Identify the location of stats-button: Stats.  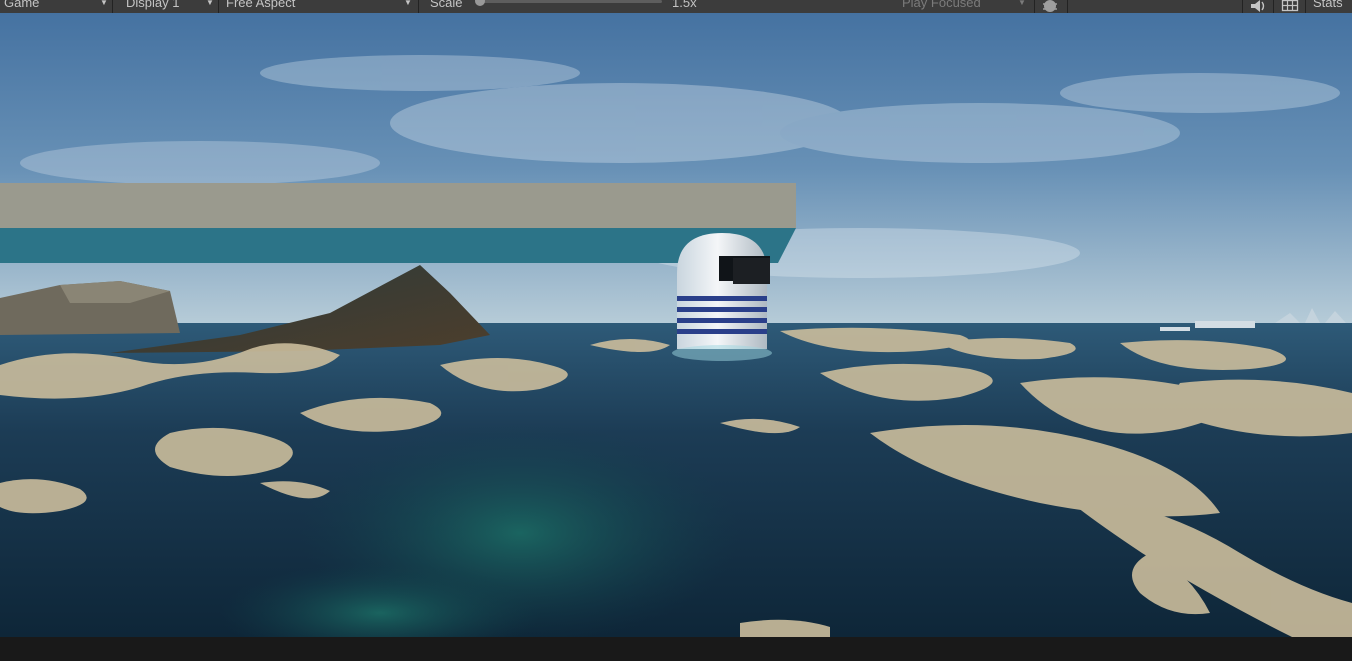
(1328, 6).